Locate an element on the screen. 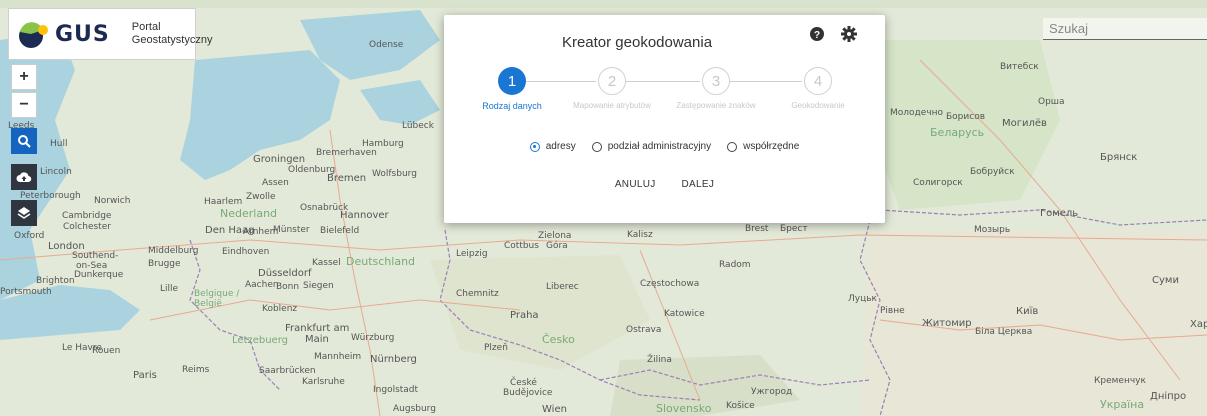  svg-text: Nürnberg is located at coordinates (393, 359).